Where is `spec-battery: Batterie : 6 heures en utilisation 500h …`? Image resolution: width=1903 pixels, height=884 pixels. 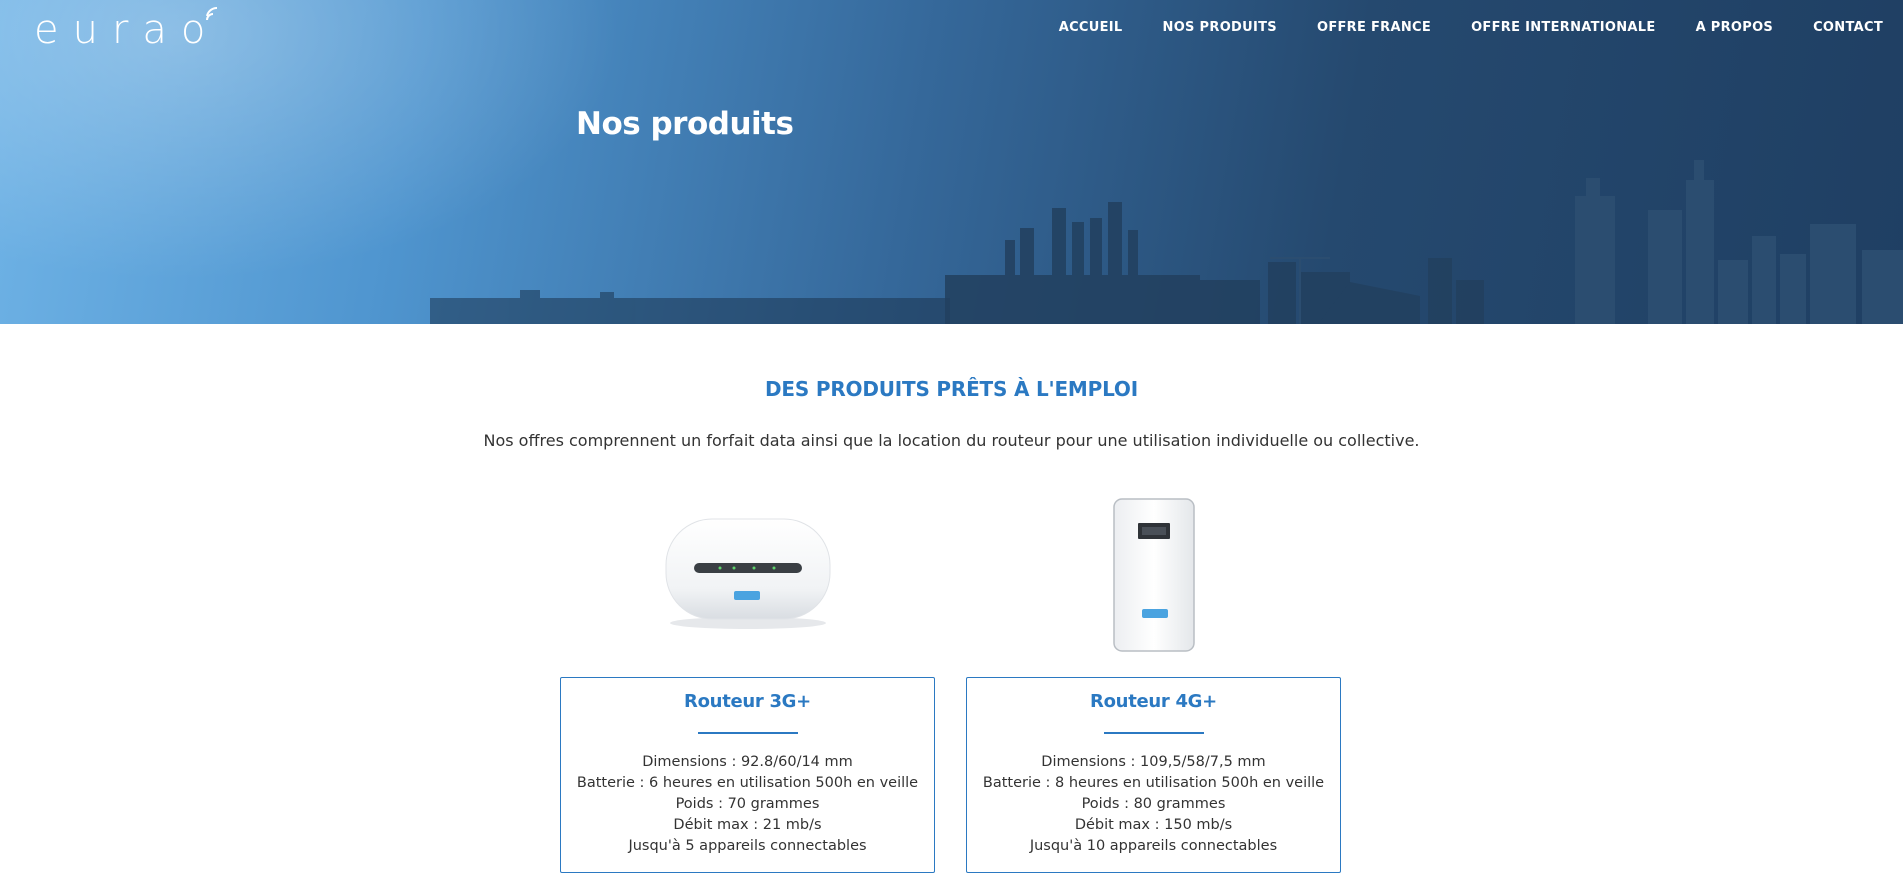 spec-battery: Batterie : 6 heures en utilisation 500h … is located at coordinates (747, 783).